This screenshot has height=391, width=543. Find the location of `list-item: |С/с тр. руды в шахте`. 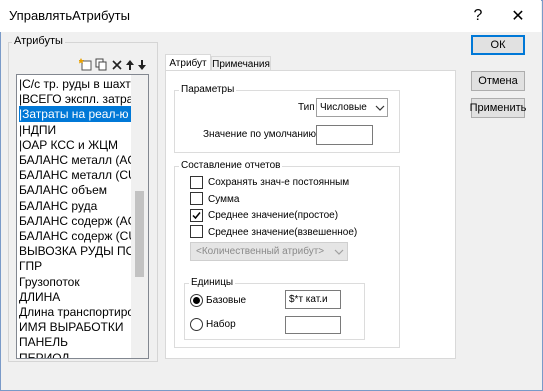

list-item: |С/с тр. руды в шахте is located at coordinates (83, 84).